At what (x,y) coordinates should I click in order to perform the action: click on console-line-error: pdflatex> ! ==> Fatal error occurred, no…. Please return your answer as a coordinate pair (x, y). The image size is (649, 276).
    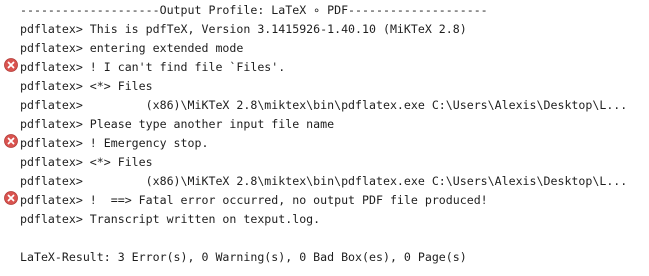
    Looking at the image, I should click on (254, 200).